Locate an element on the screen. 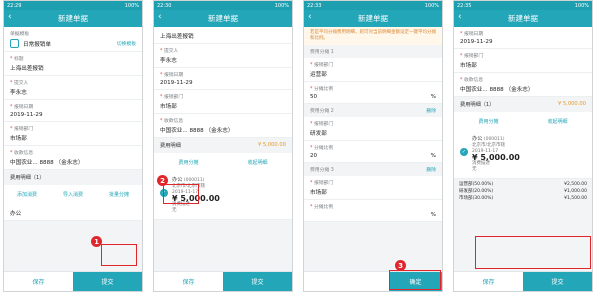 The image size is (600, 292). add-expense-button: 添加消费 is located at coordinates (27, 194).